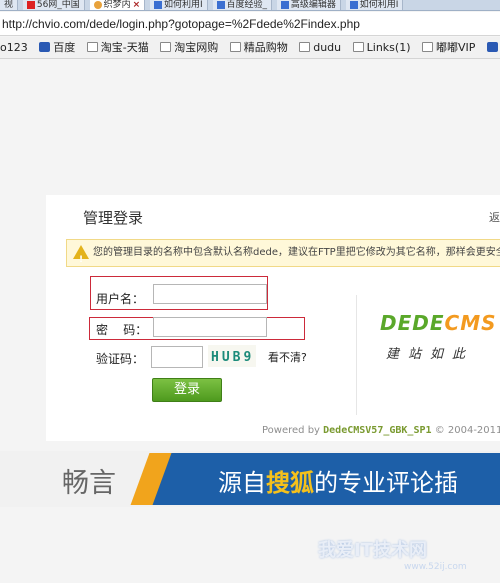 The width and height of the screenshot is (500, 583). Describe the element at coordinates (435, 567) in the screenshot. I see `watermark-url: www.52ij.com` at that location.